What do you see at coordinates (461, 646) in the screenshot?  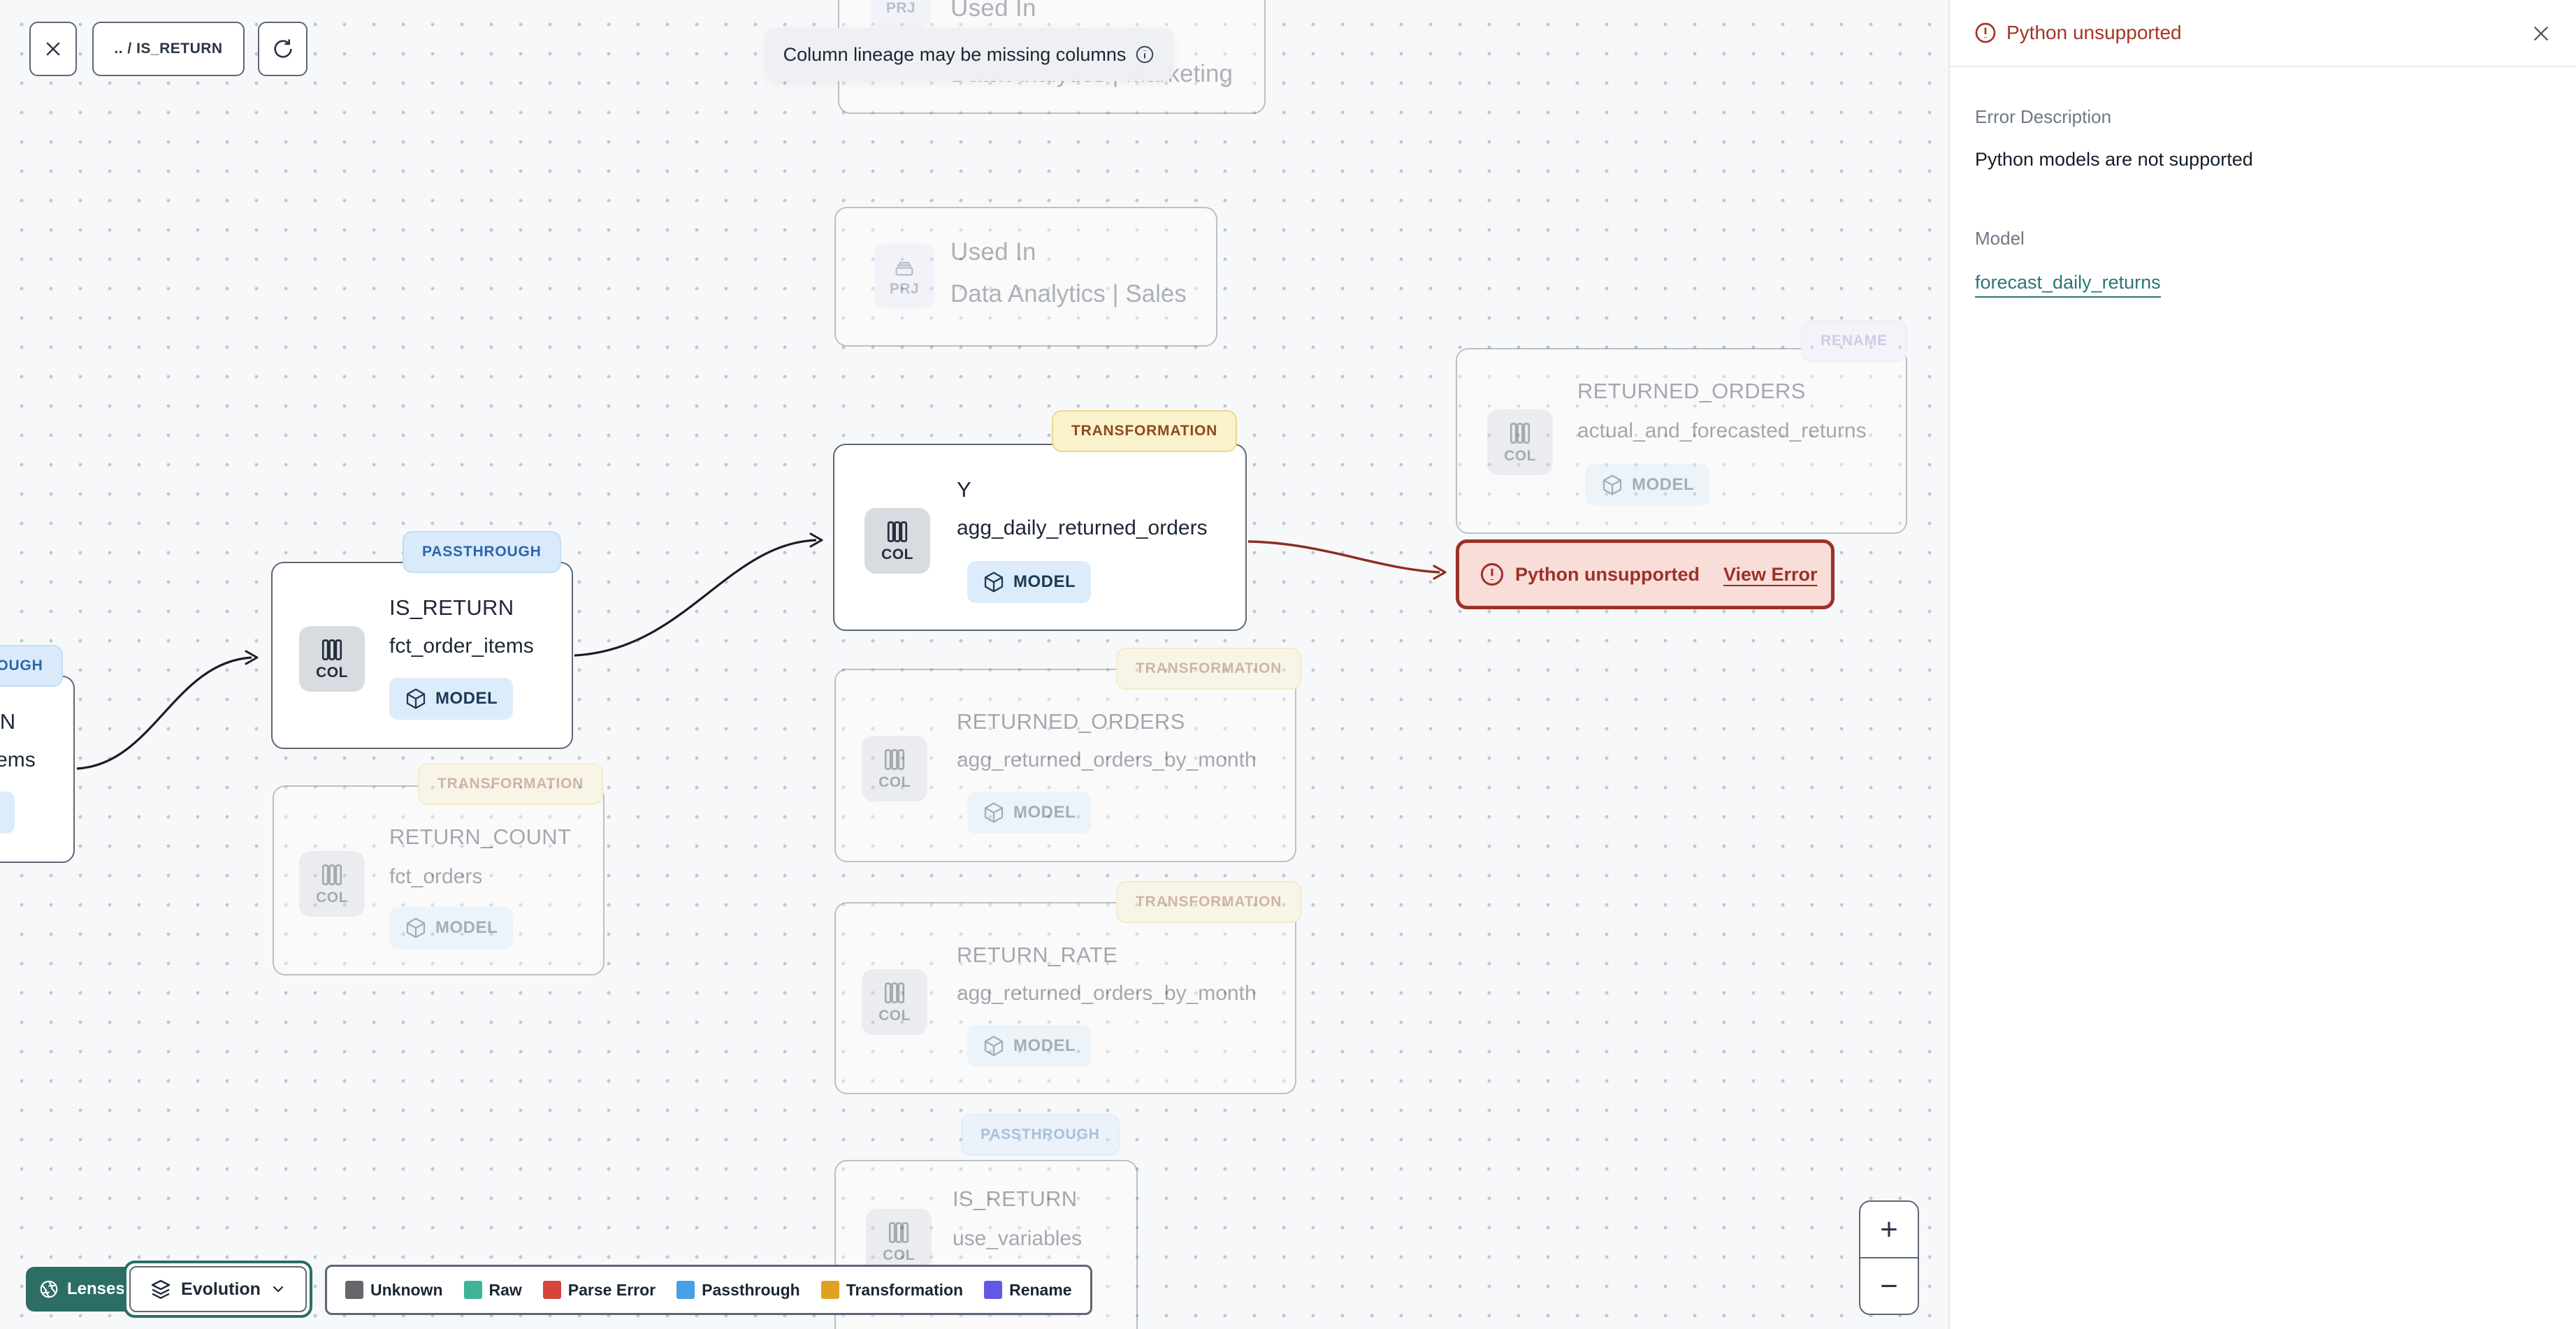 I see `node-subtitle: fct_order_items` at bounding box center [461, 646].